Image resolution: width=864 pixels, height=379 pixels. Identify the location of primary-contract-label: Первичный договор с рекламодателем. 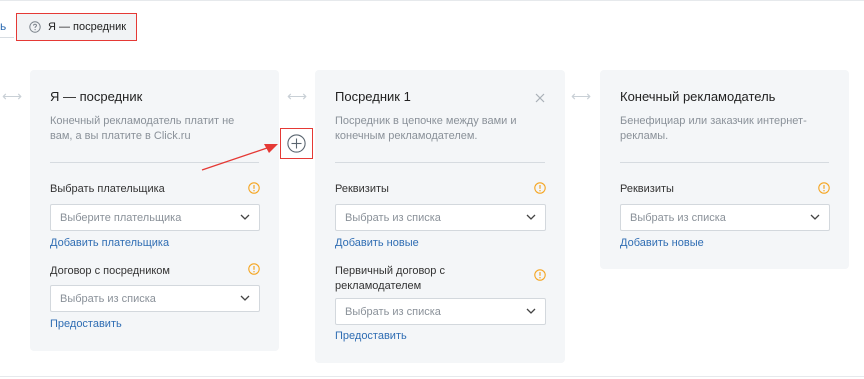
(390, 278).